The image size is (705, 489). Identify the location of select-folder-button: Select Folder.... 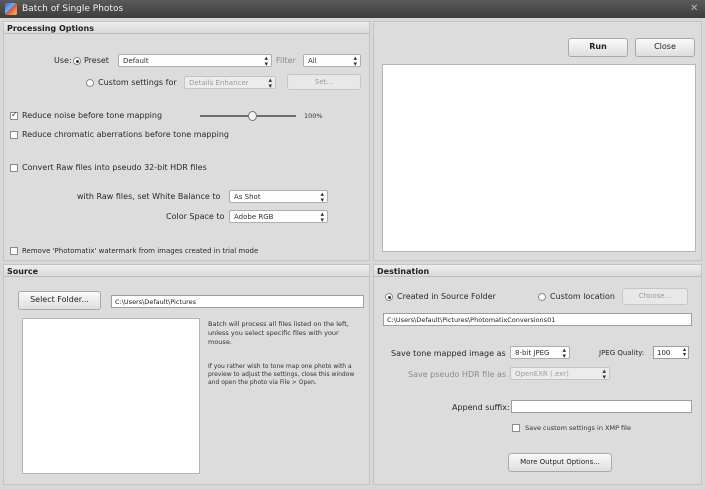
(59, 300).